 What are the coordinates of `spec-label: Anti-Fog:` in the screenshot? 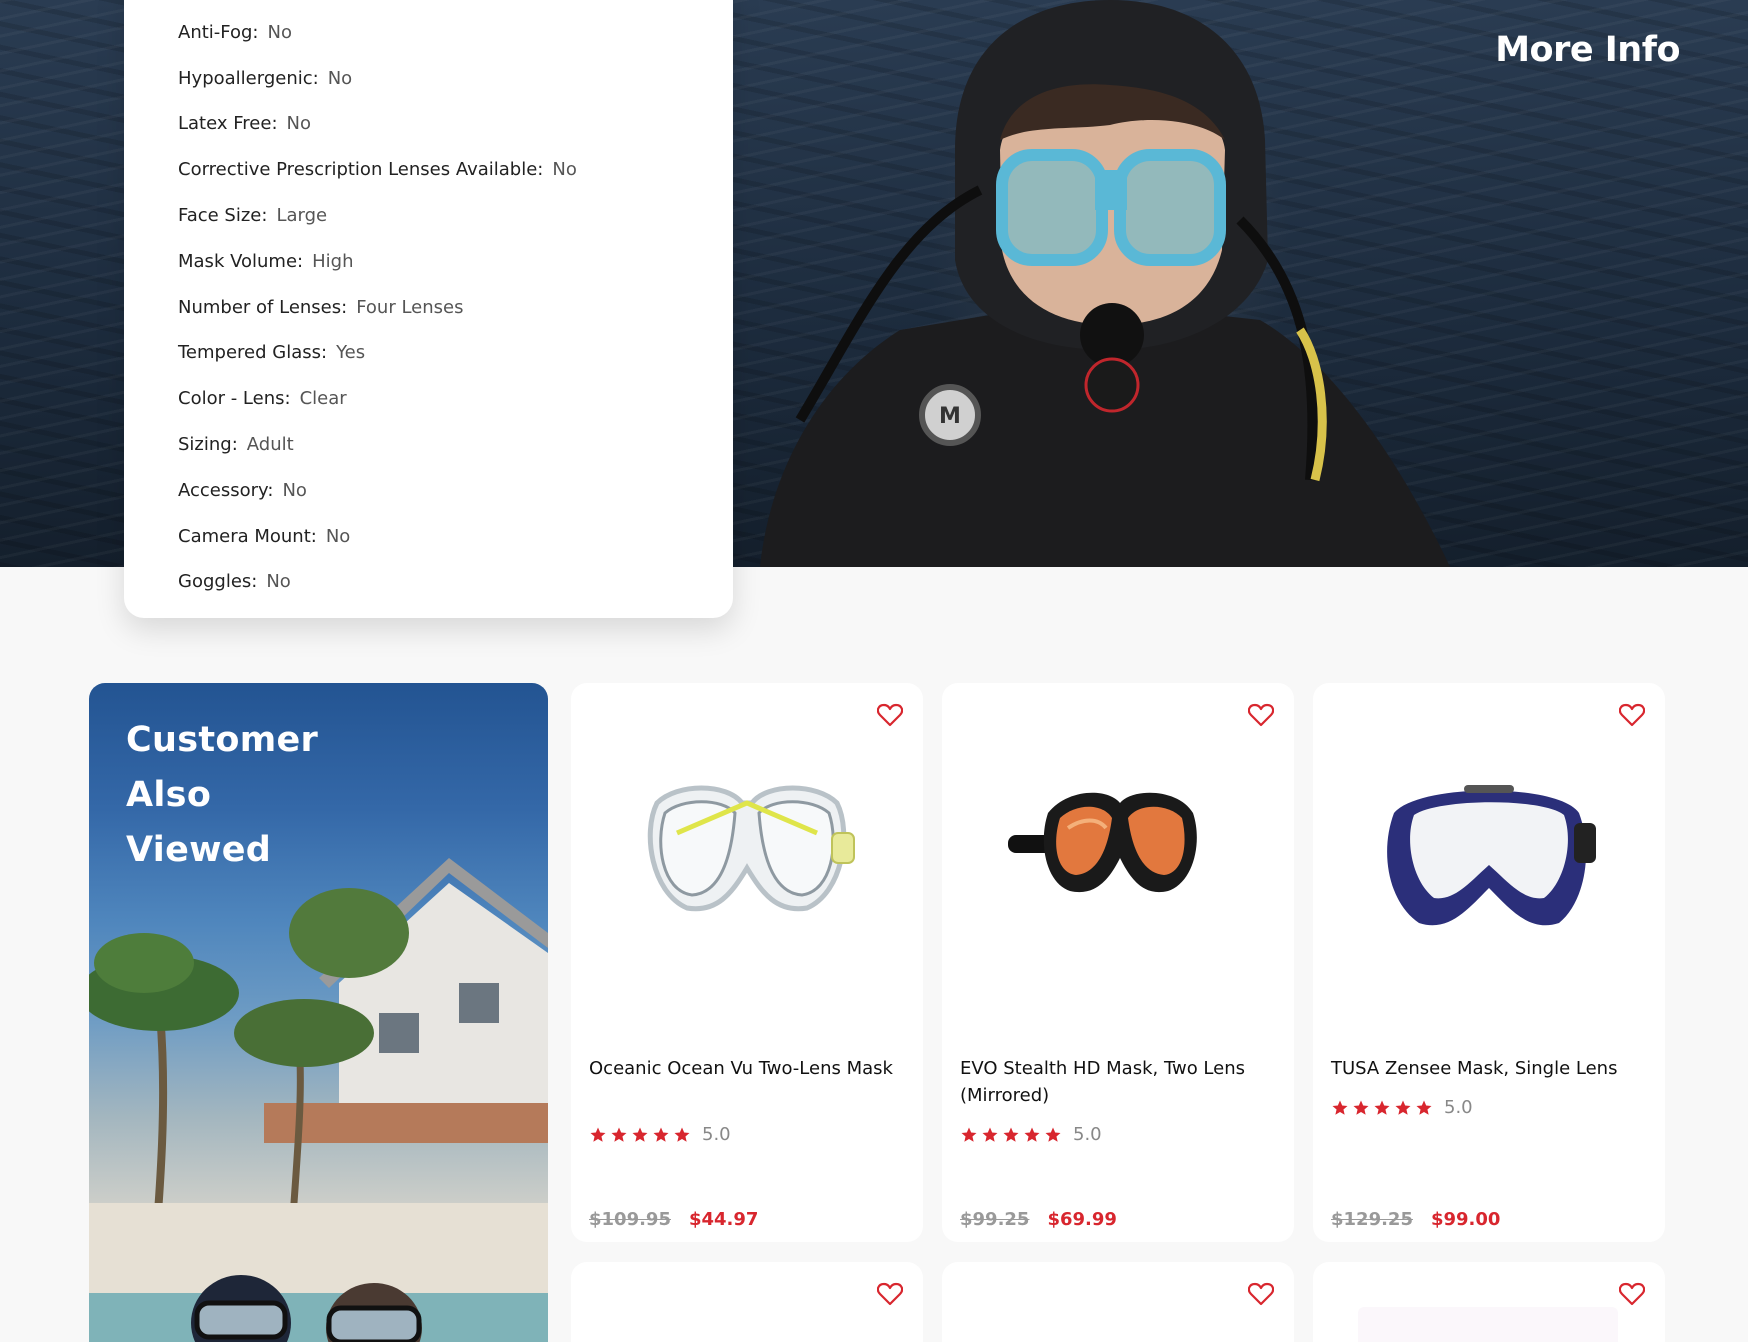 It's located at (218, 32).